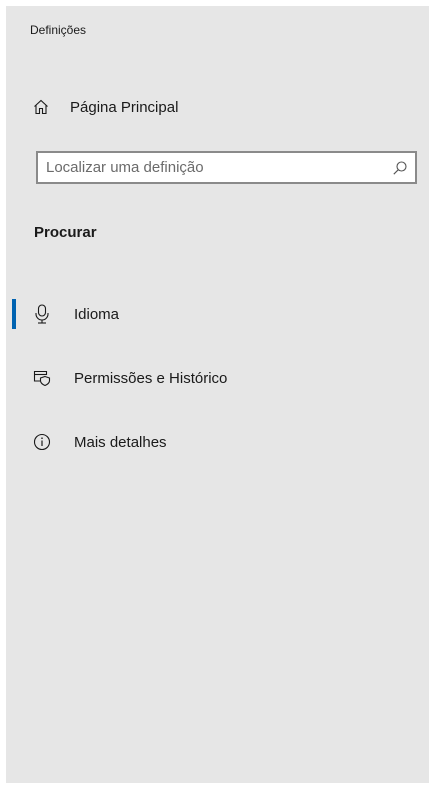 The width and height of the screenshot is (436, 789). What do you see at coordinates (223, 442) in the screenshot?
I see `nav-item-mais-detalhes: Mais detalhes` at bounding box center [223, 442].